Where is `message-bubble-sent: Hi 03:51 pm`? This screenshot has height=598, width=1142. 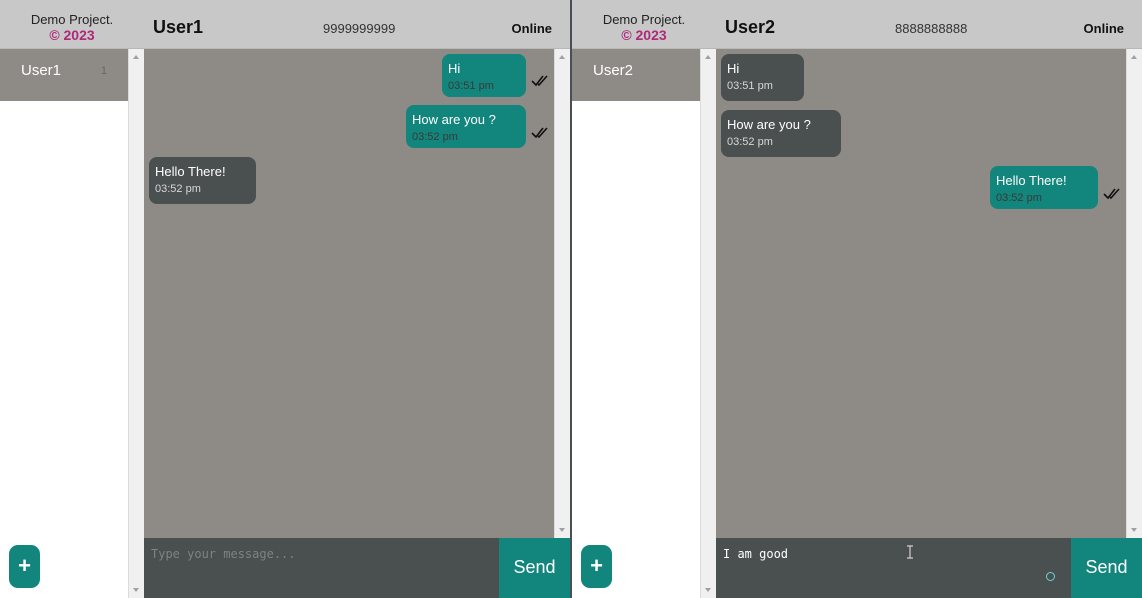 message-bubble-sent: Hi 03:51 pm is located at coordinates (484, 75).